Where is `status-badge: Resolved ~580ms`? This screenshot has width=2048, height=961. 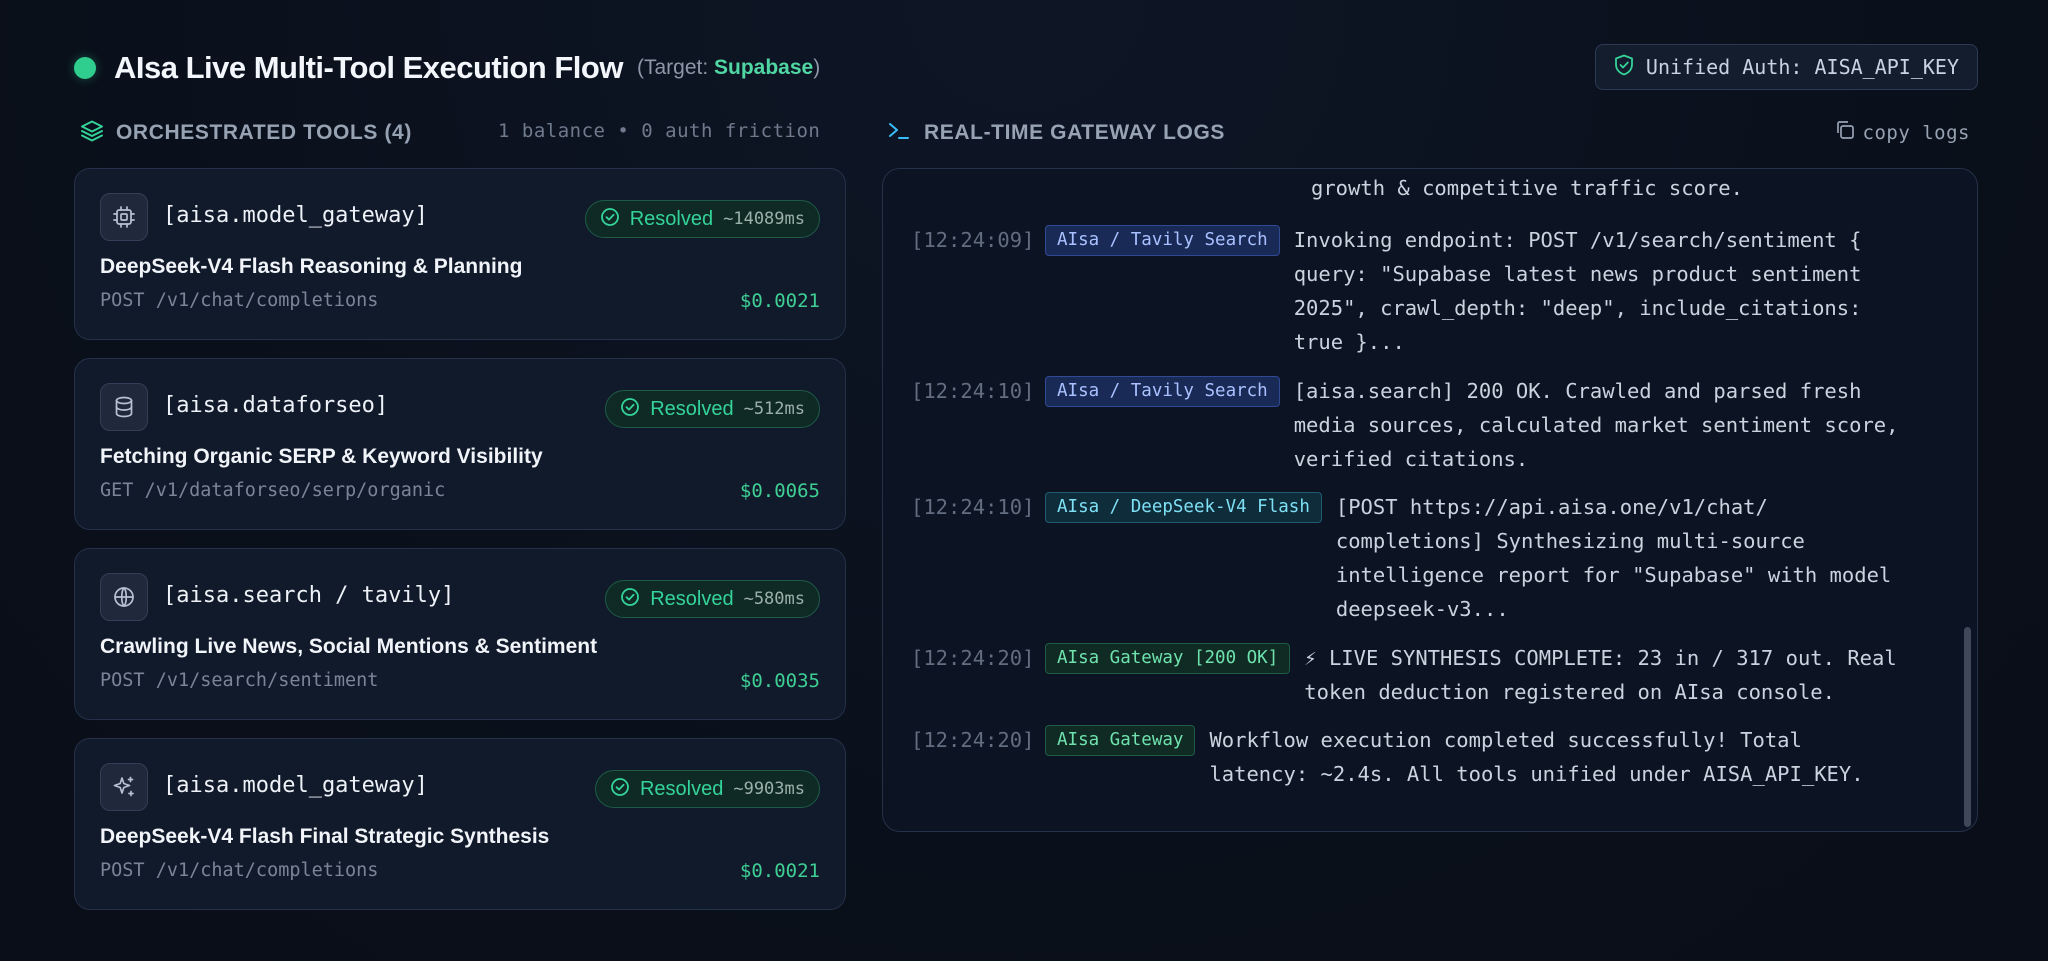
status-badge: Resolved ~580ms is located at coordinates (712, 599).